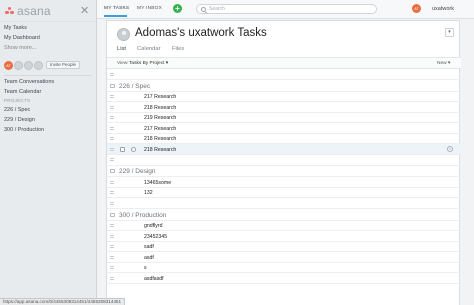 The height and width of the screenshot is (305, 474). Describe the element at coordinates (34, 10) in the screenshot. I see `logo-text: asana` at that location.